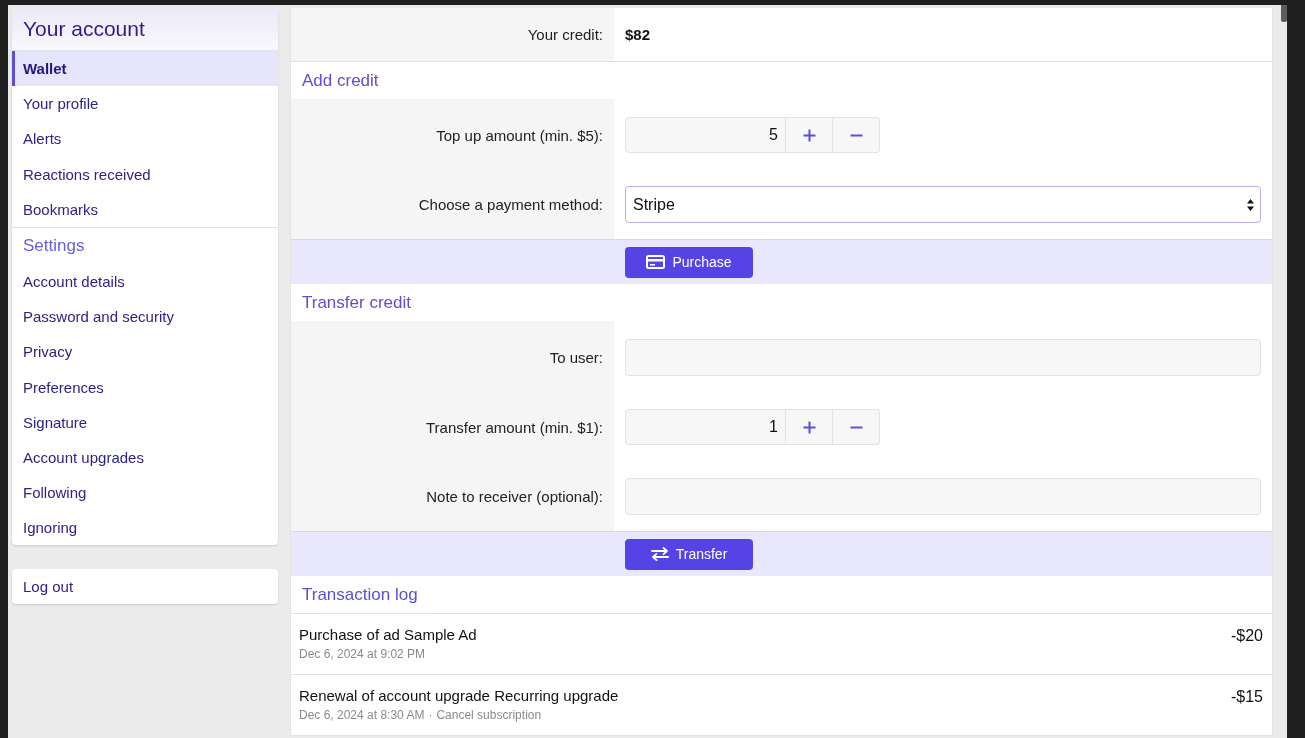 The image size is (1305, 738). Describe the element at coordinates (145, 209) in the screenshot. I see `sidebar-item: Bookmarks` at that location.